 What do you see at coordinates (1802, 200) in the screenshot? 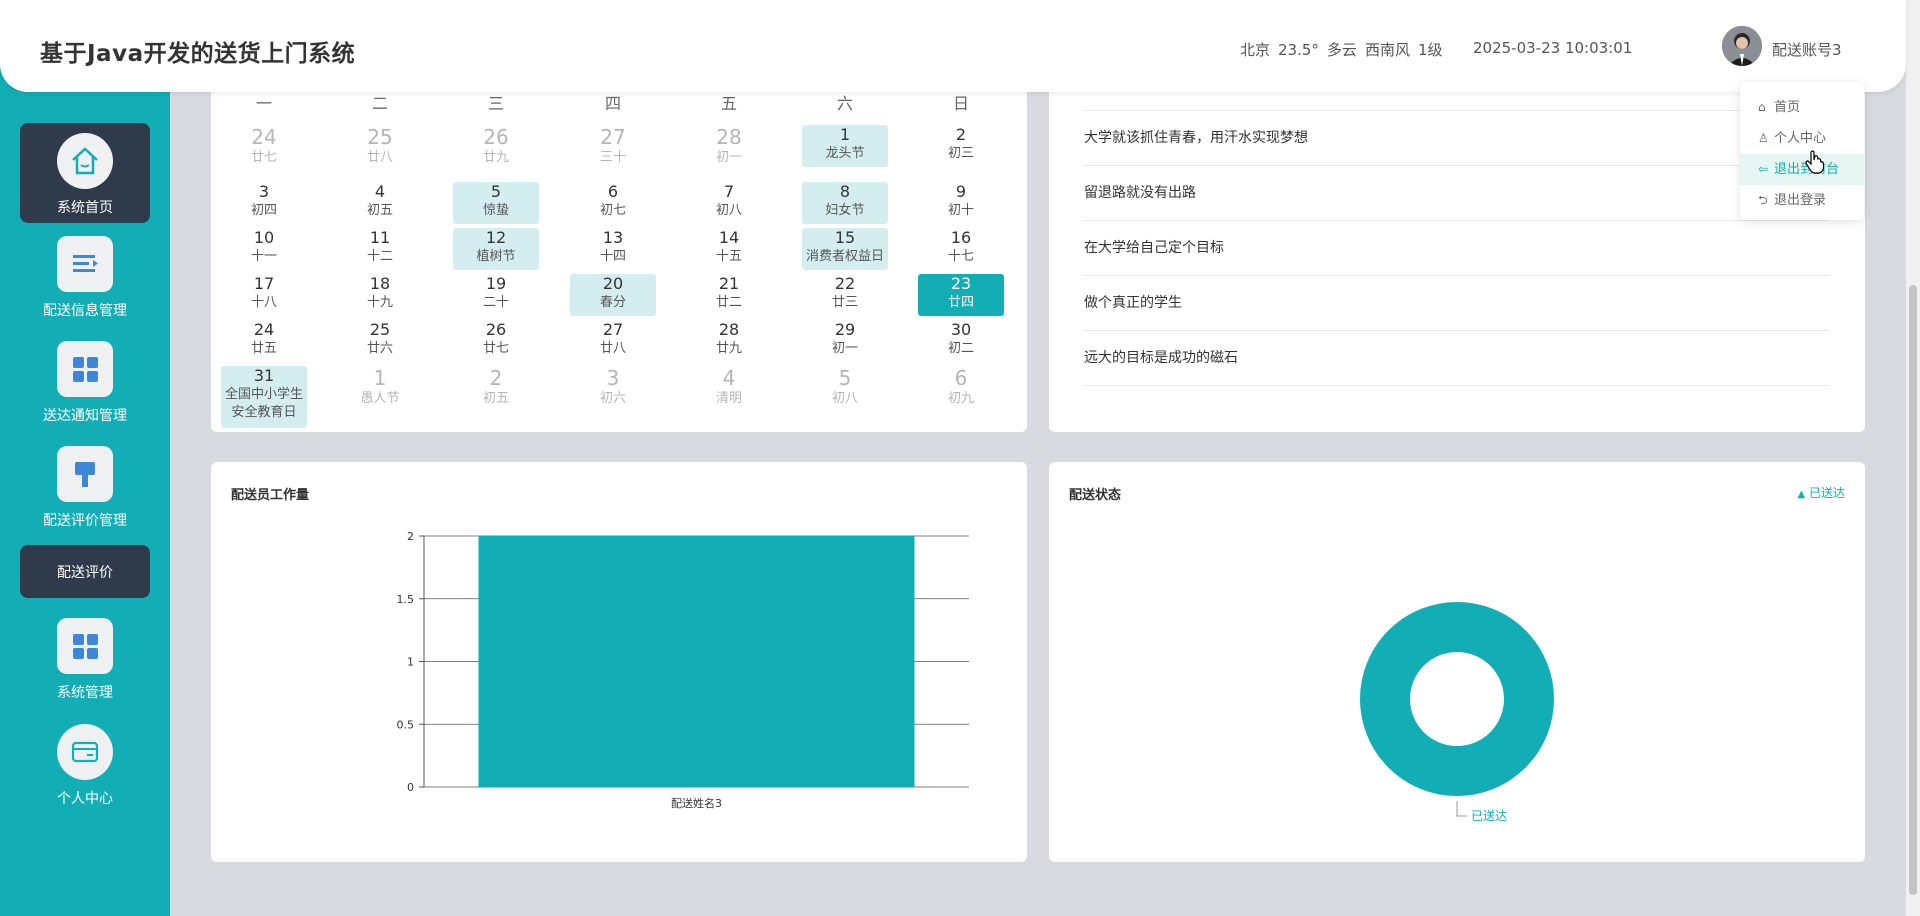
I see `dropdown-item-logout: ⮌ 退出登录` at bounding box center [1802, 200].